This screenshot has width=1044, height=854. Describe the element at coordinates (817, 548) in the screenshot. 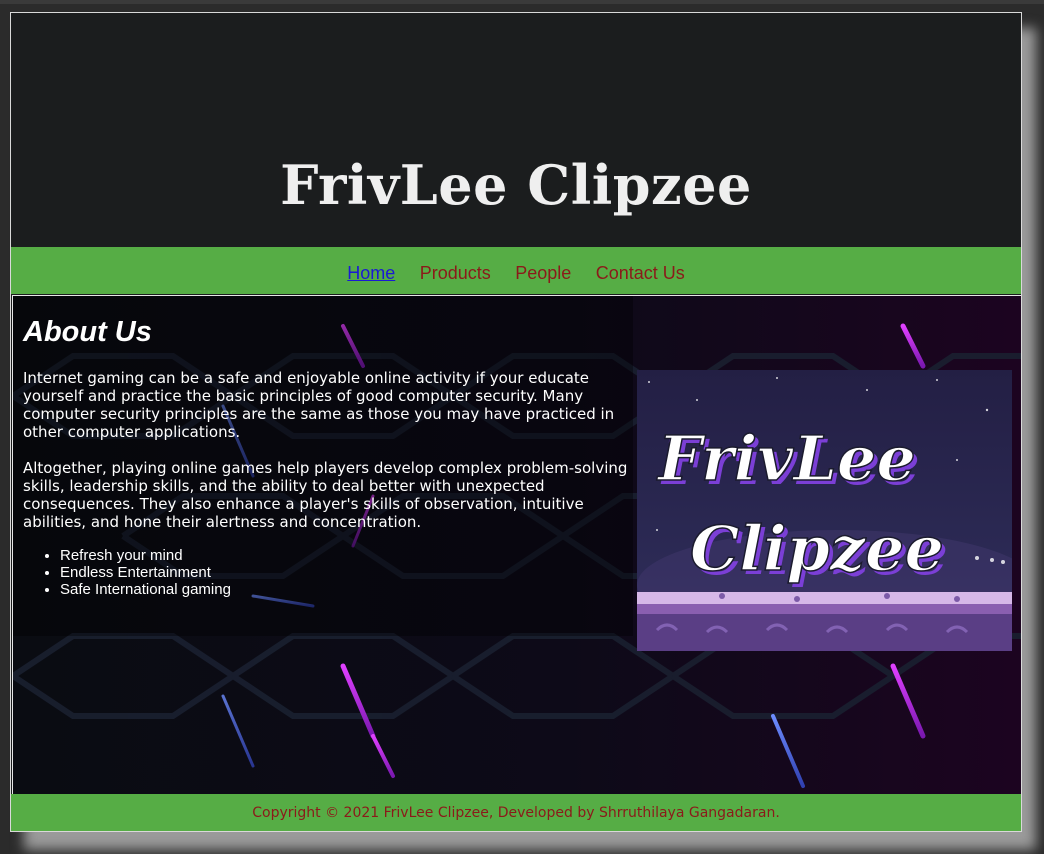

I see `svg-text: Clipzee` at that location.